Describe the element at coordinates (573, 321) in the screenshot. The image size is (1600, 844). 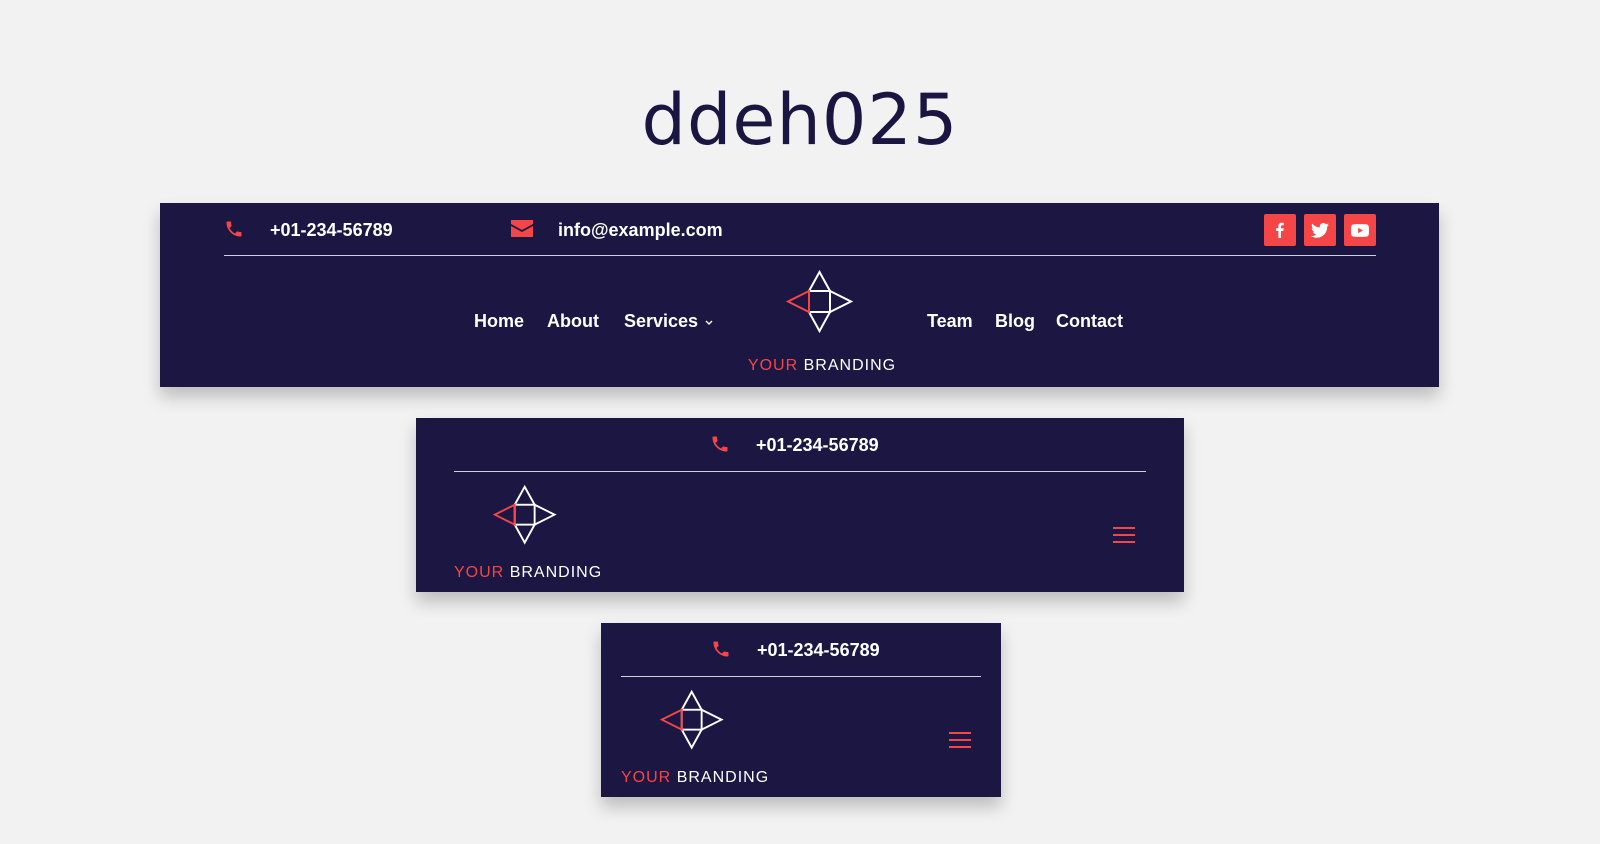
I see `nav-about: About` at that location.